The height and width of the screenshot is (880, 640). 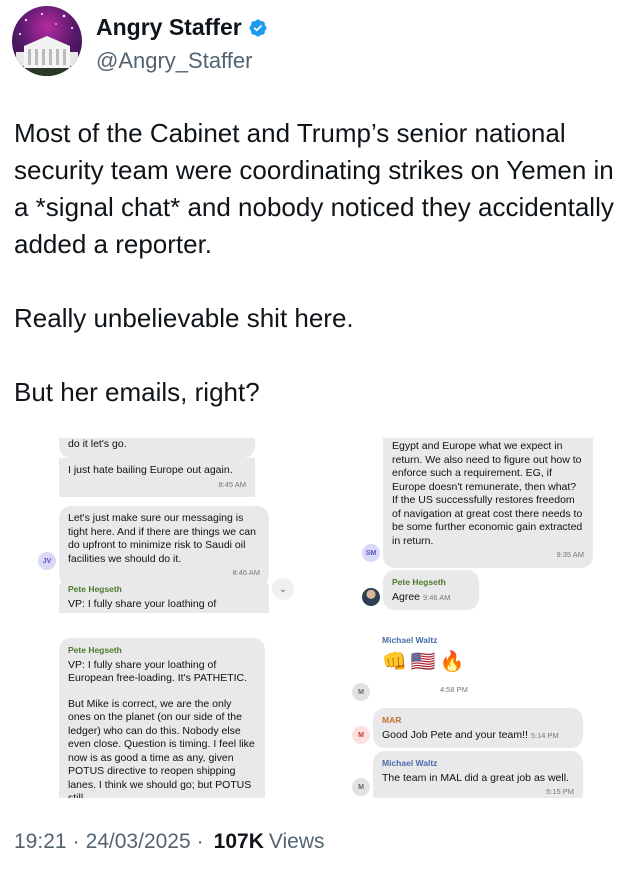 I want to click on message-text: do it let's go., so click(x=97, y=444).